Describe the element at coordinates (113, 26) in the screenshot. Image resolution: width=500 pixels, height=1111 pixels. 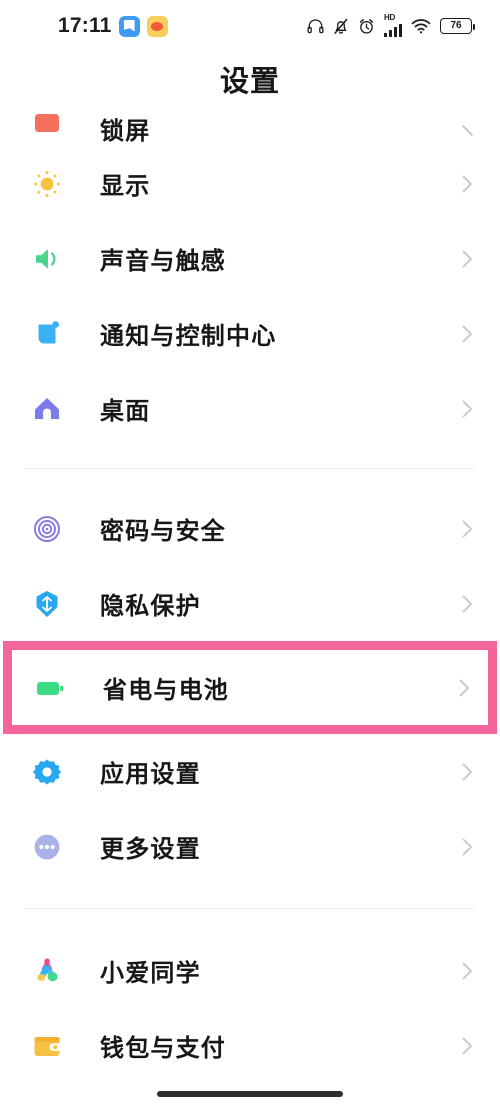
I see `status-bar-left: 17:11` at that location.